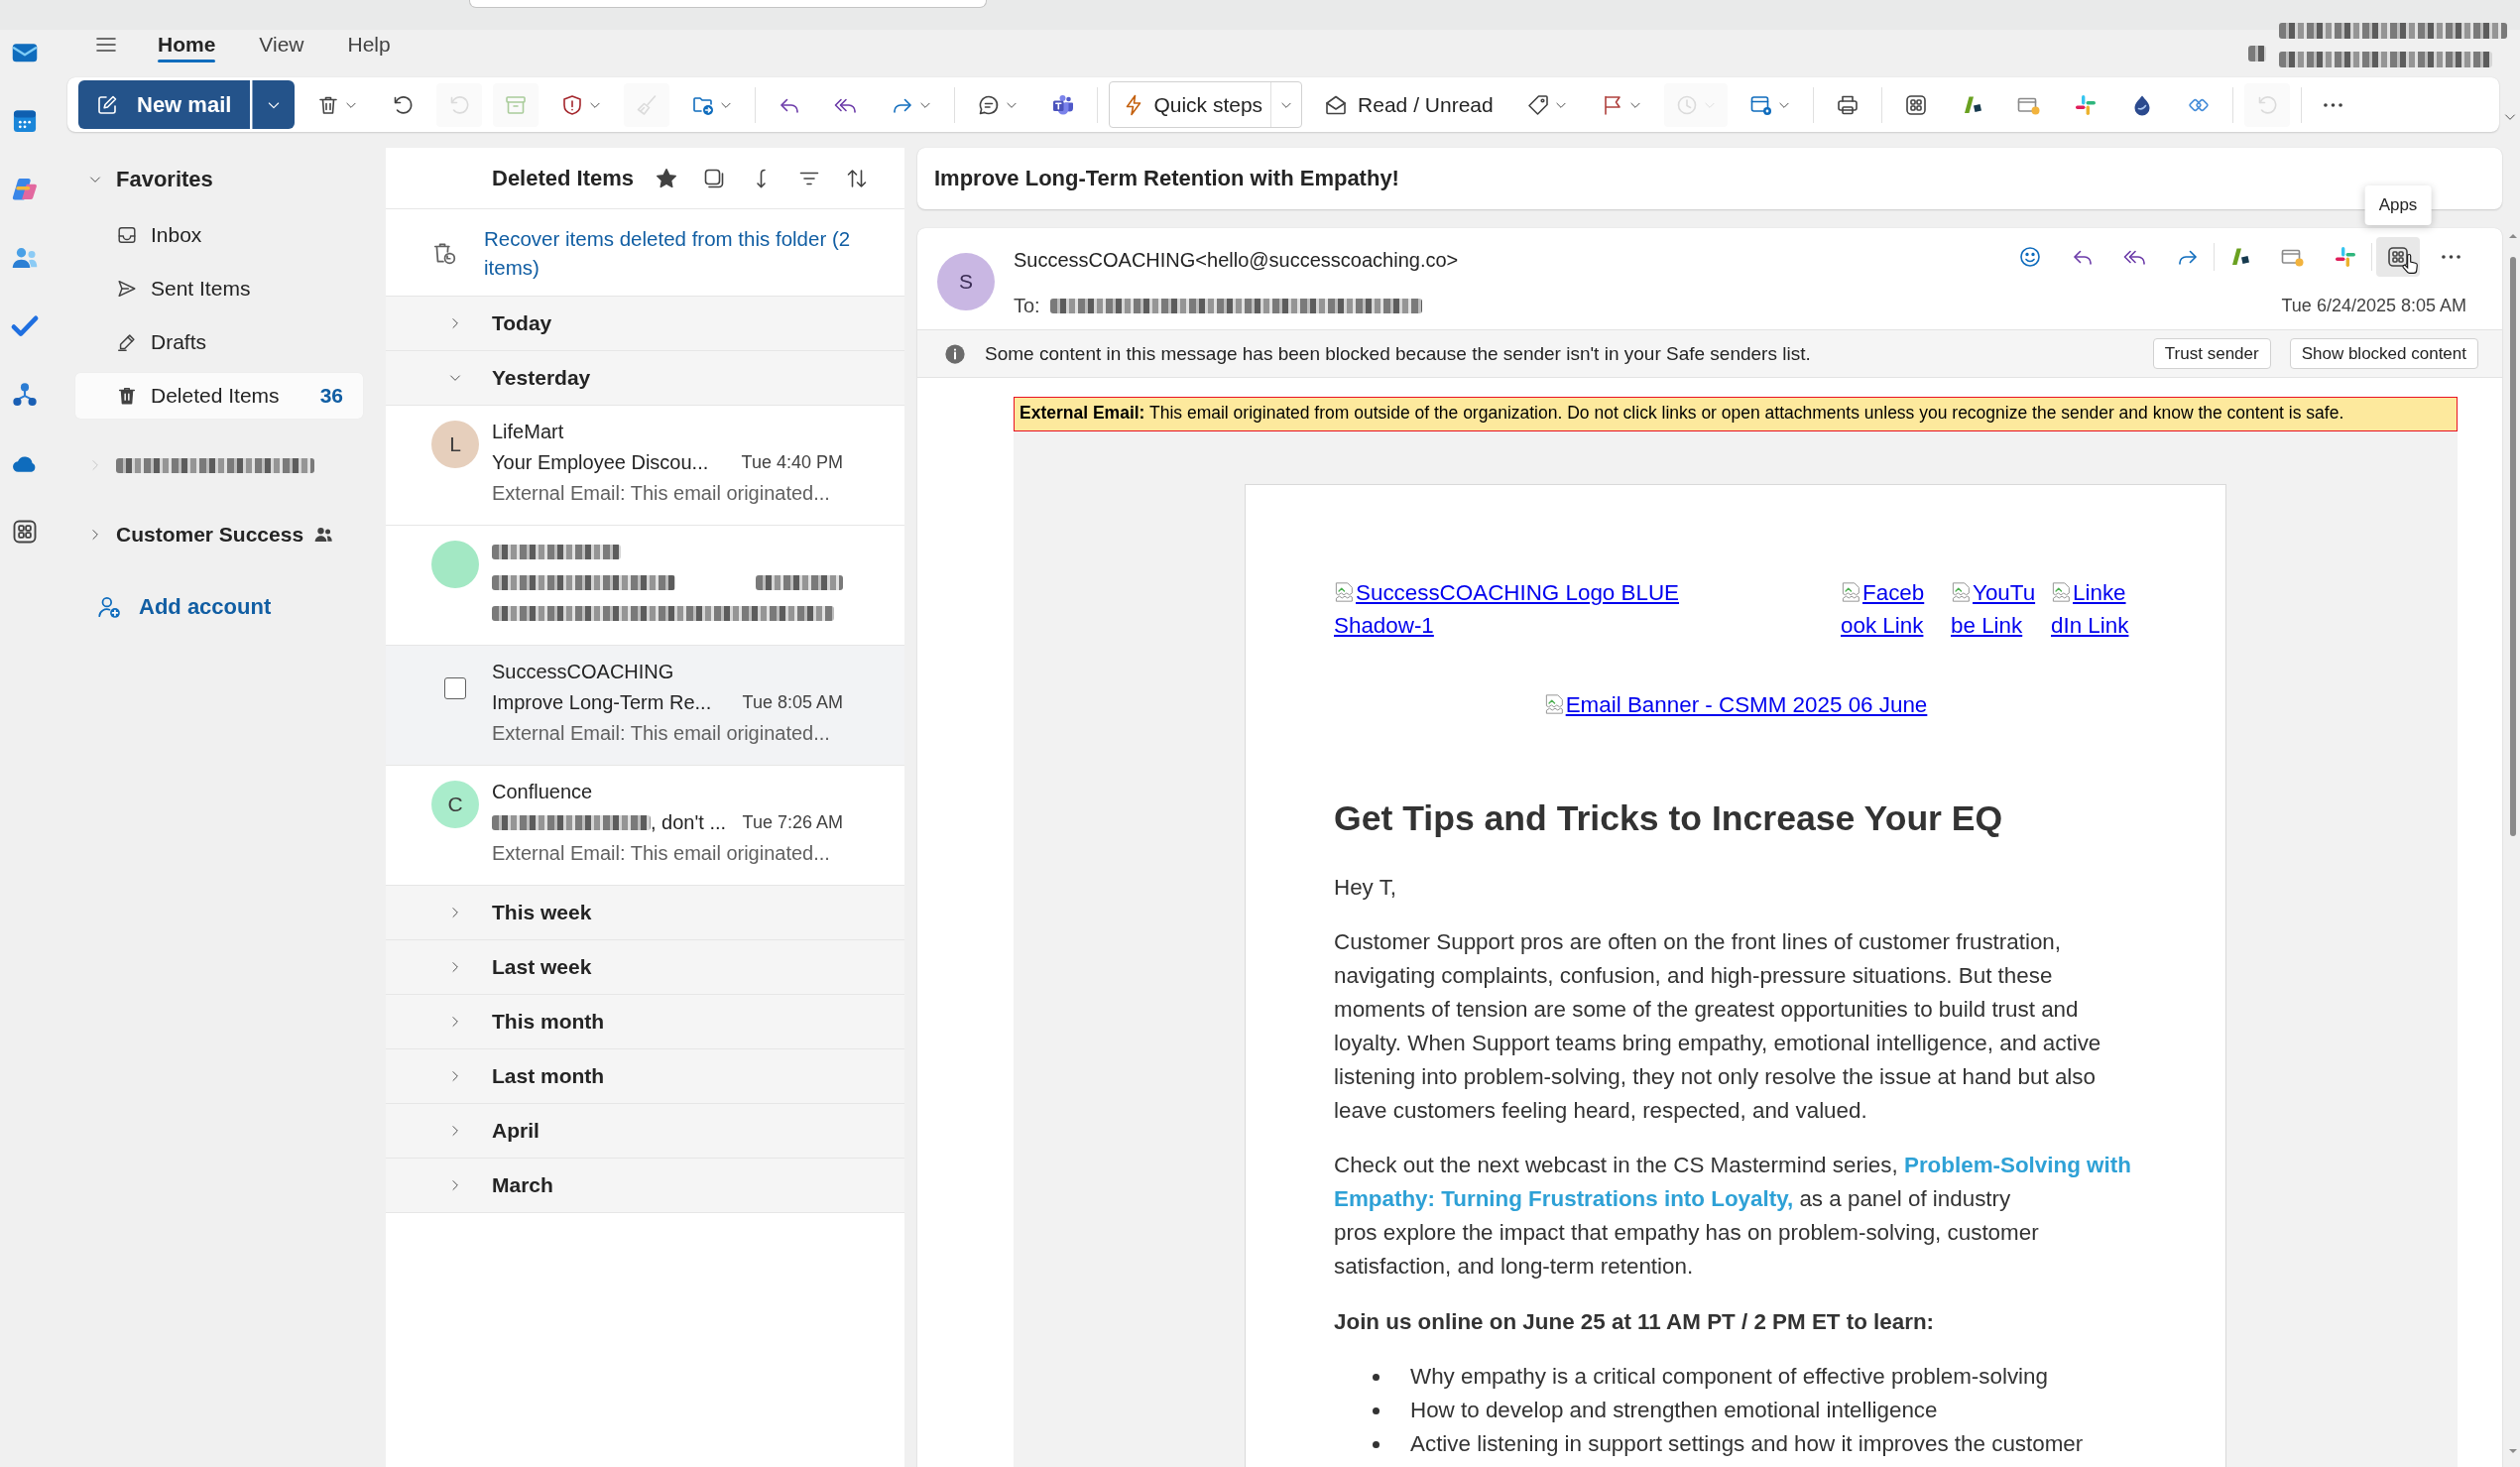  I want to click on message-time: Tue 8:05 AM, so click(792, 702).